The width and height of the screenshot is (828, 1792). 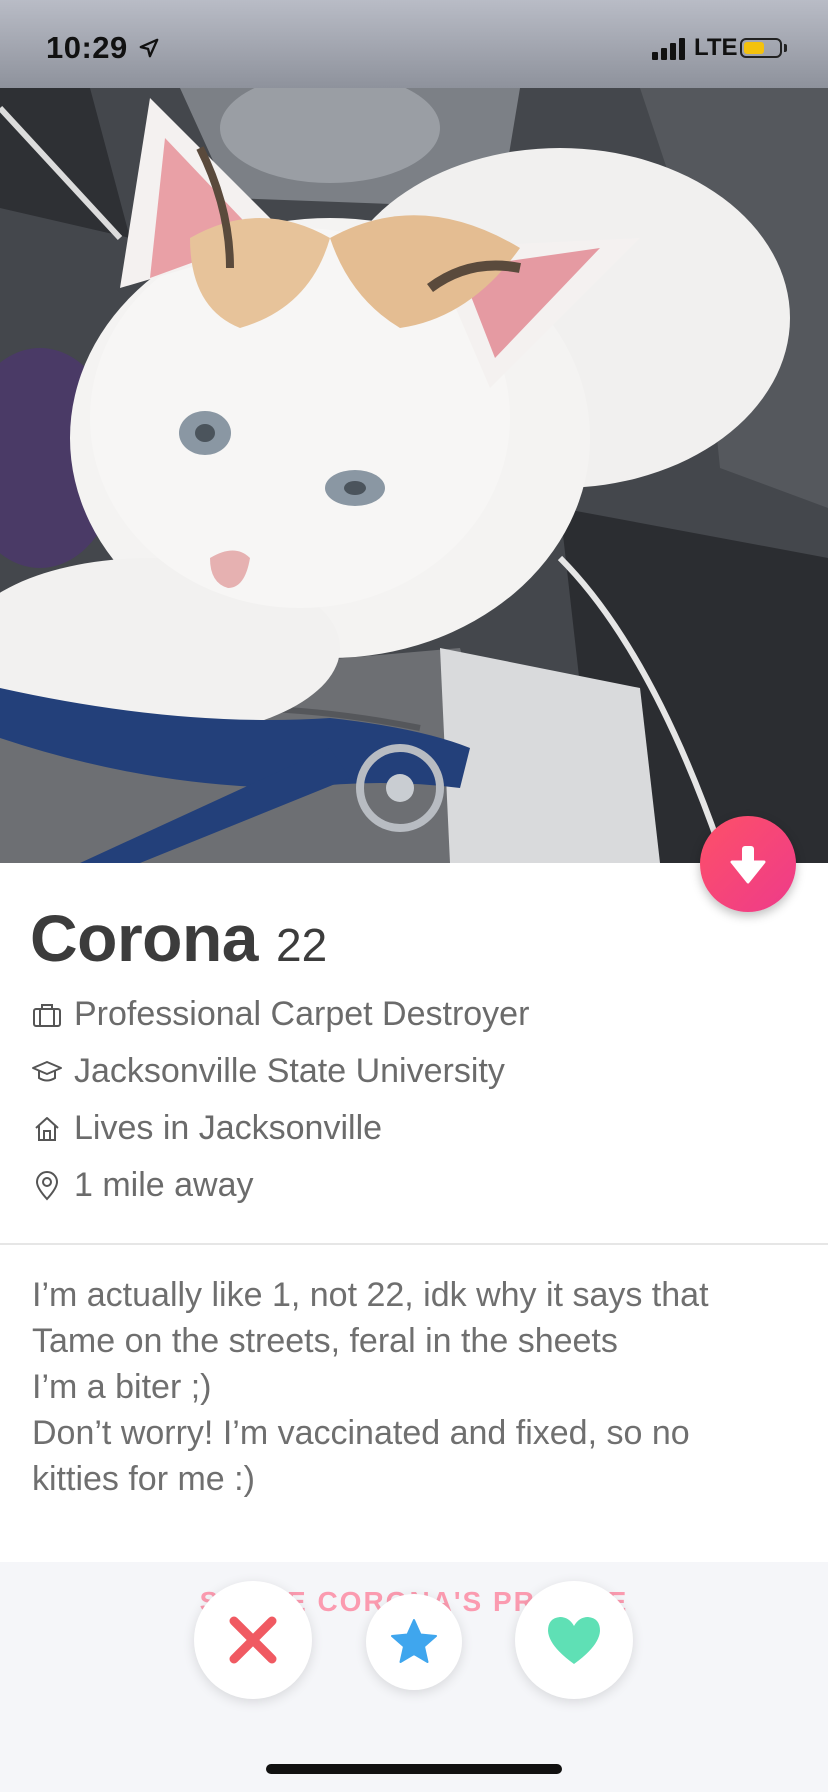 What do you see at coordinates (785, 48) in the screenshot?
I see `battery-nub` at bounding box center [785, 48].